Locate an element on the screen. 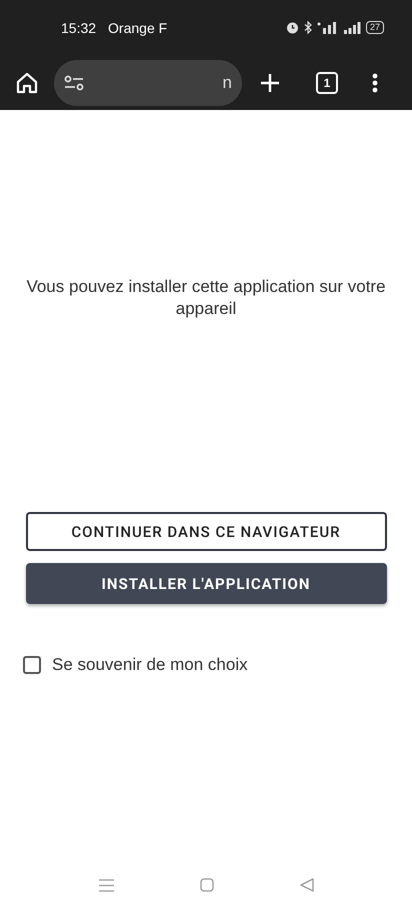 This screenshot has width=412, height=915. bluetooth-icon is located at coordinates (308, 27).